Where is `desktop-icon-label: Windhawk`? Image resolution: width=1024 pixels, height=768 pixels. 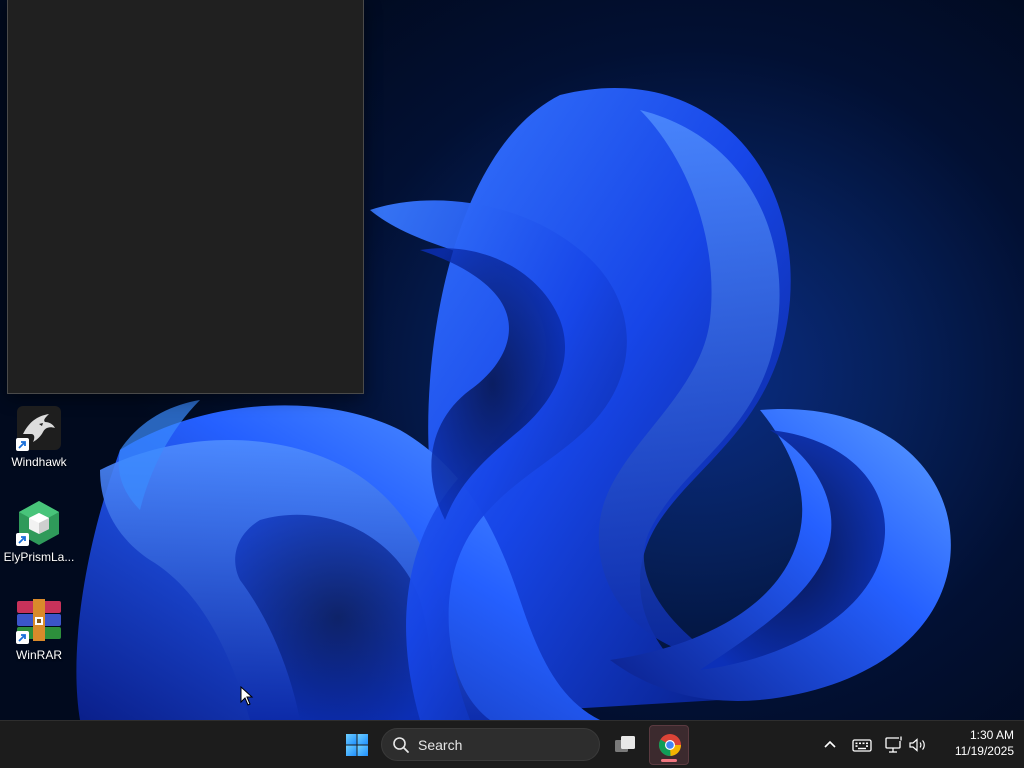 desktop-icon-label: Windhawk is located at coordinates (39, 462).